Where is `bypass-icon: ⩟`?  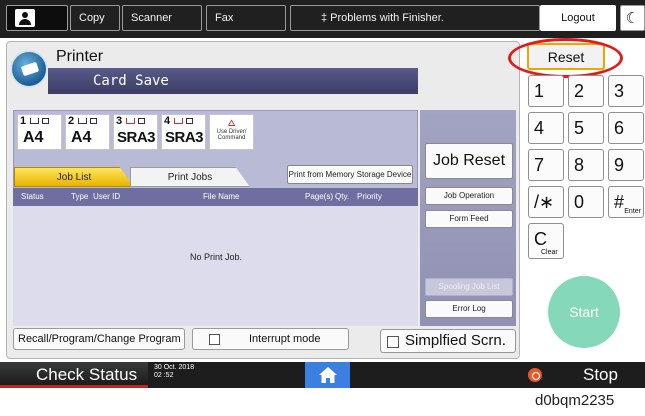
bypass-icon: ⩟ is located at coordinates (231, 122).